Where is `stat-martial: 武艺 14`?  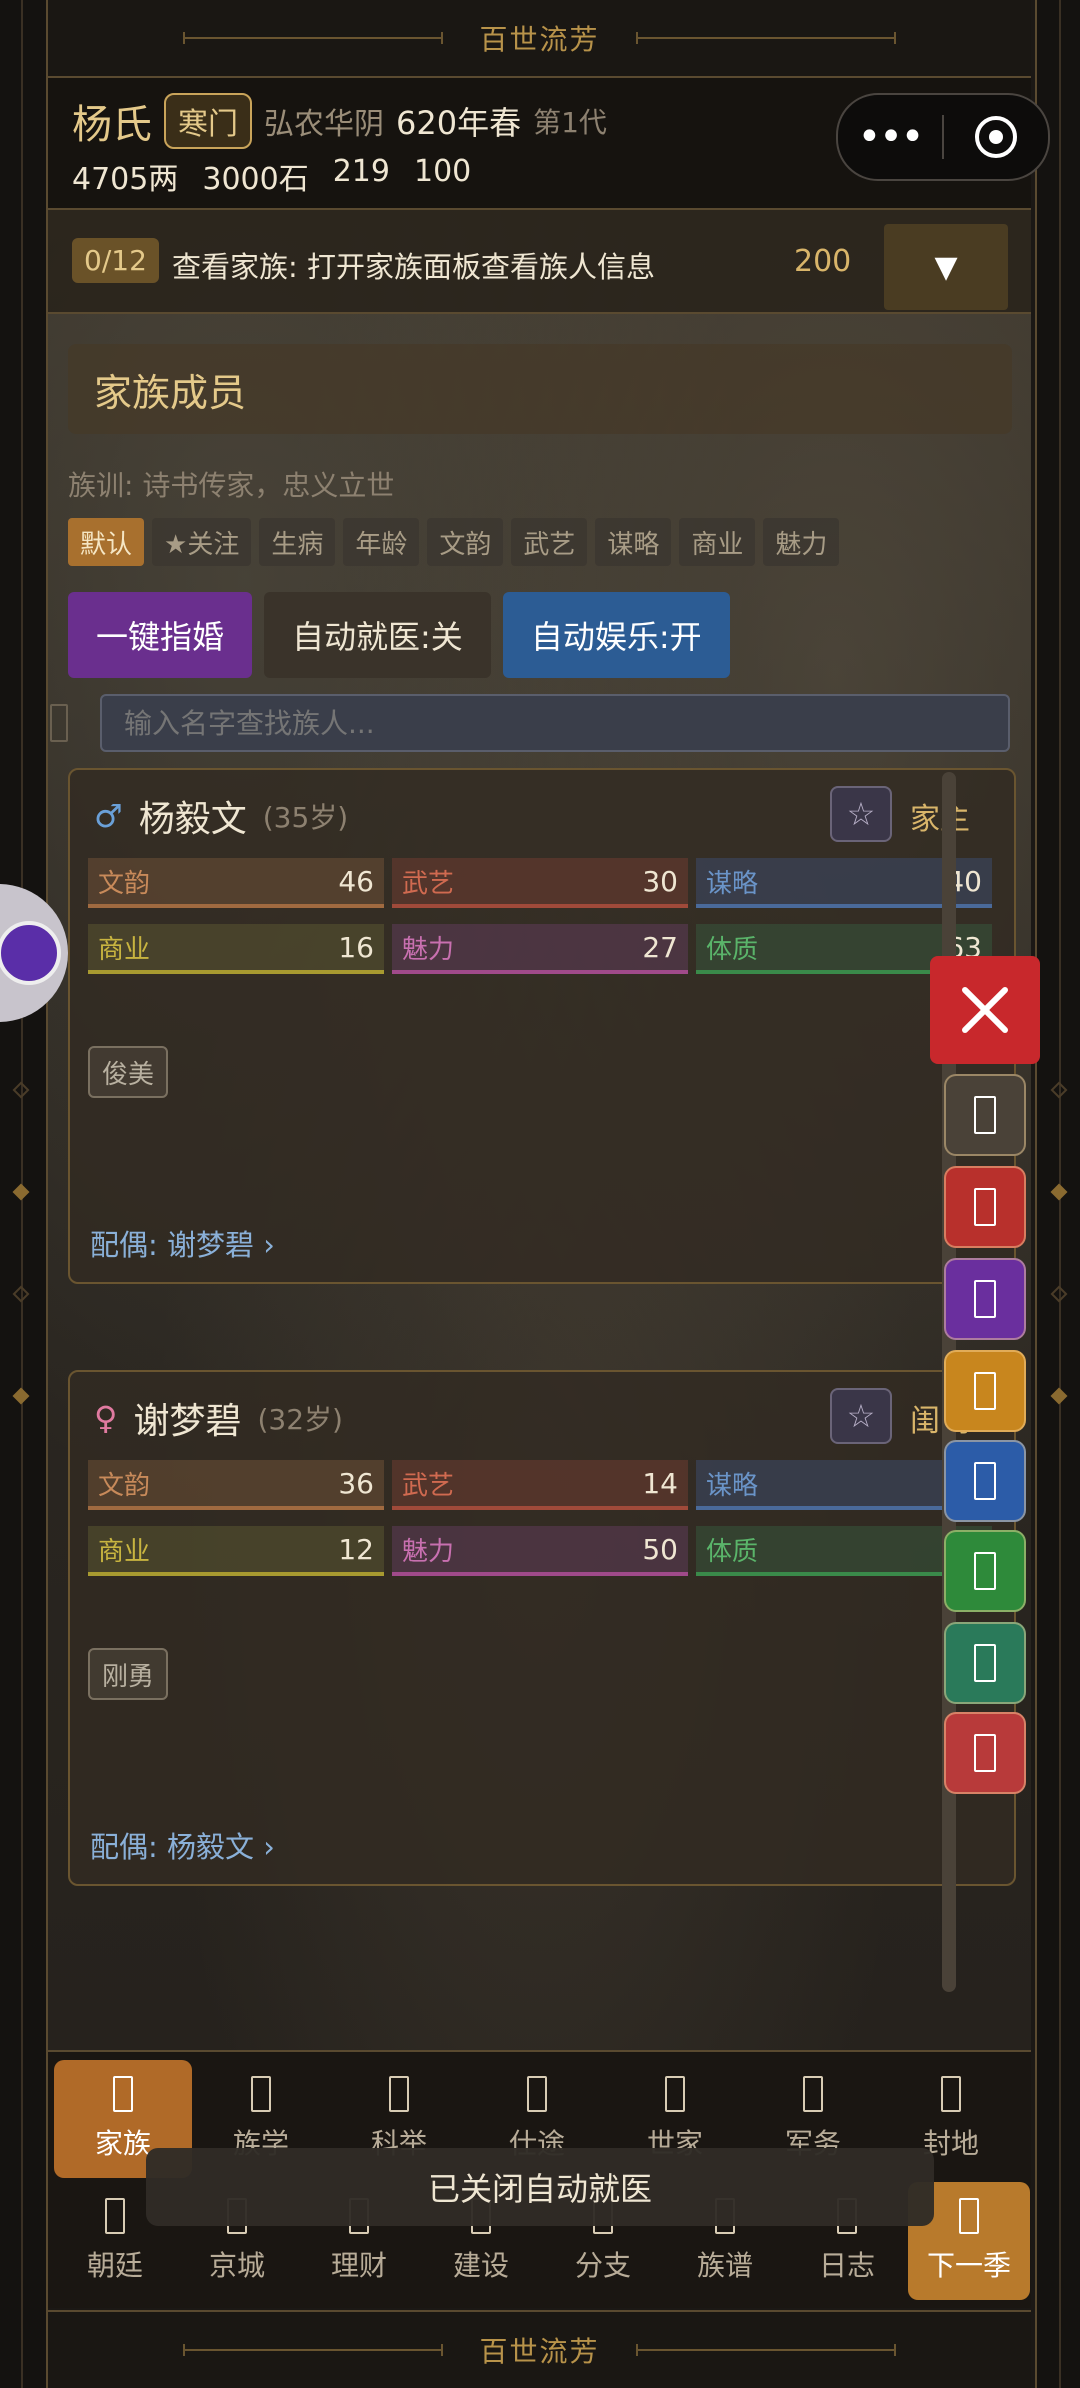 stat-martial: 武艺 14 is located at coordinates (540, 1485).